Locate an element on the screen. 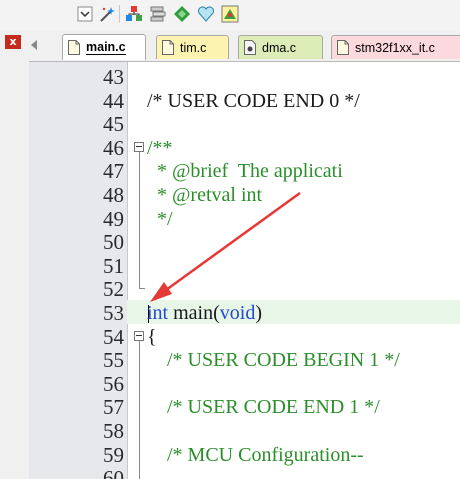  code-line: 48 * @retval int is located at coordinates (244, 195).